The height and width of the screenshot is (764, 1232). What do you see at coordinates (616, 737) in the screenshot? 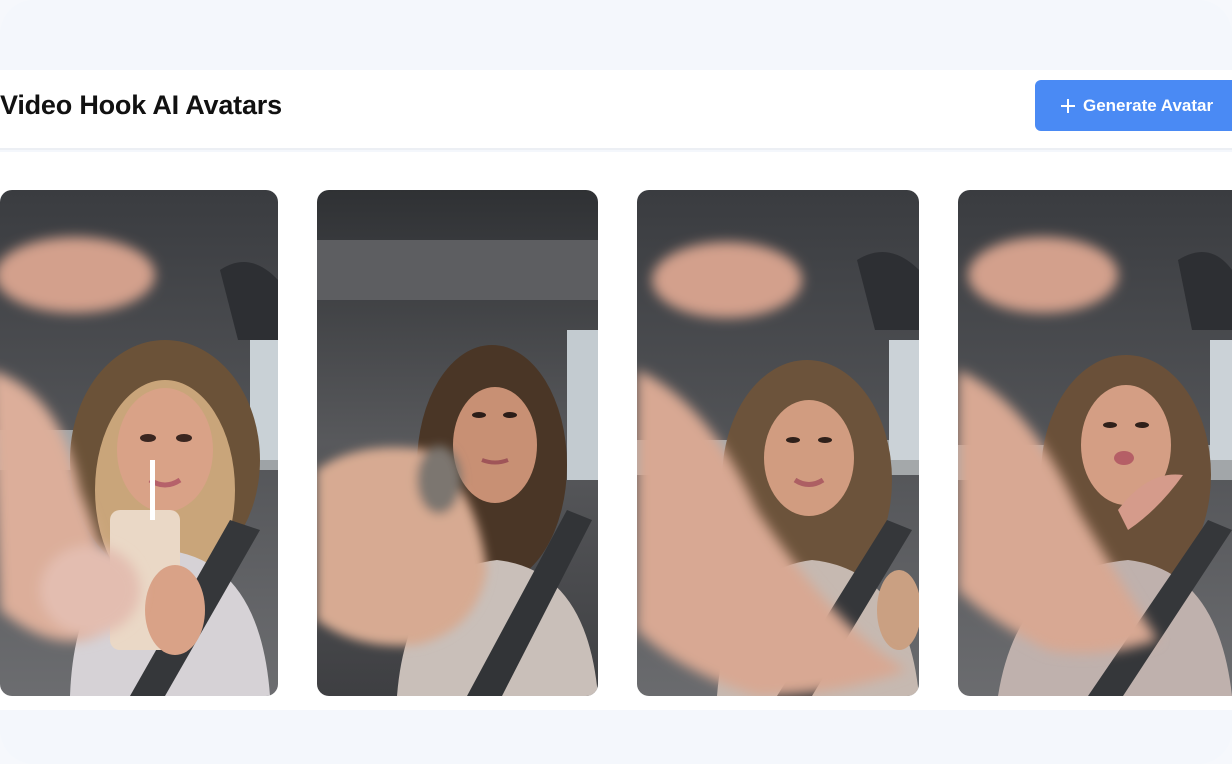
I see `bottom-spacer` at bounding box center [616, 737].